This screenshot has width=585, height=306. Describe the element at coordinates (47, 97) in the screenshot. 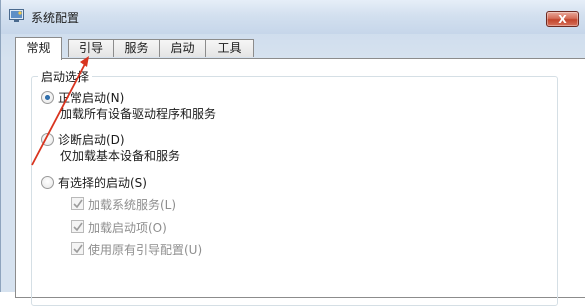

I see `normal-startup-radio` at that location.